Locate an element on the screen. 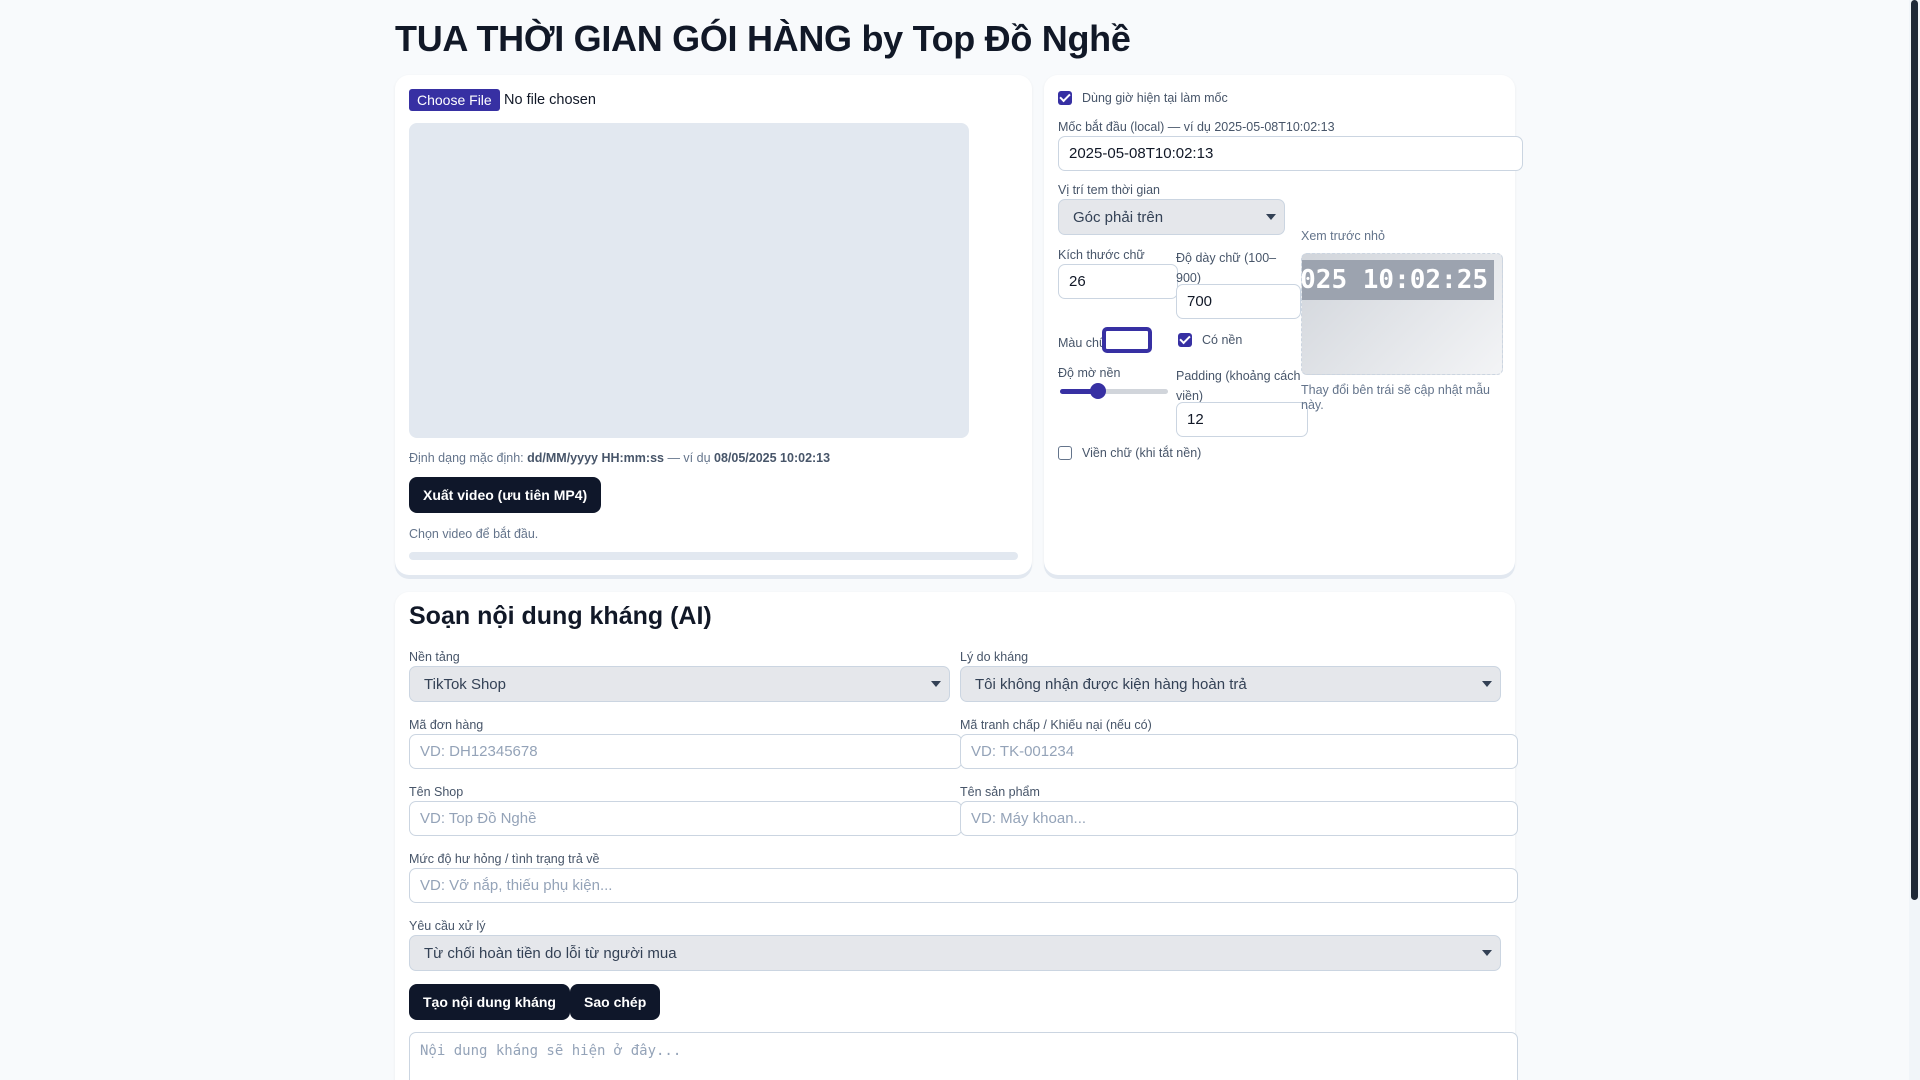  generate-complaint-button: Tạo nội dung kháng is located at coordinates (489, 1002).